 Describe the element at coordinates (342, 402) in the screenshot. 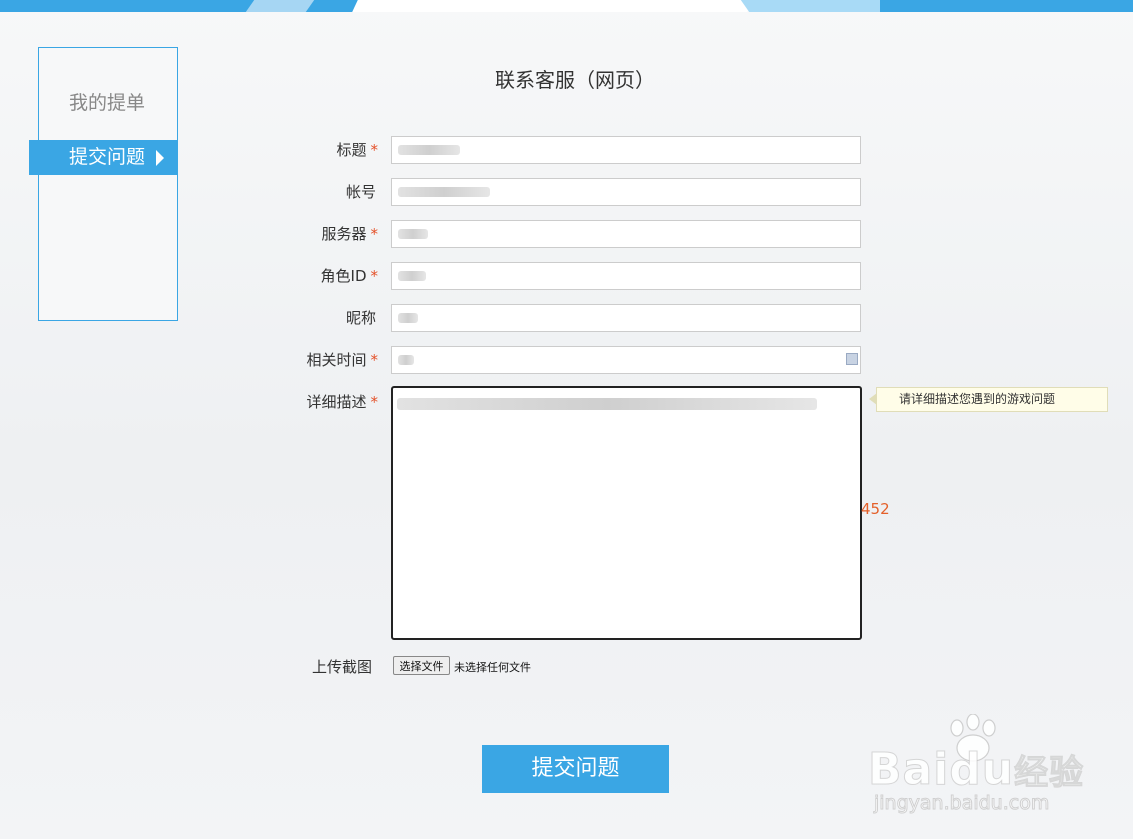

I see `field-label: 详细描述 *` at that location.